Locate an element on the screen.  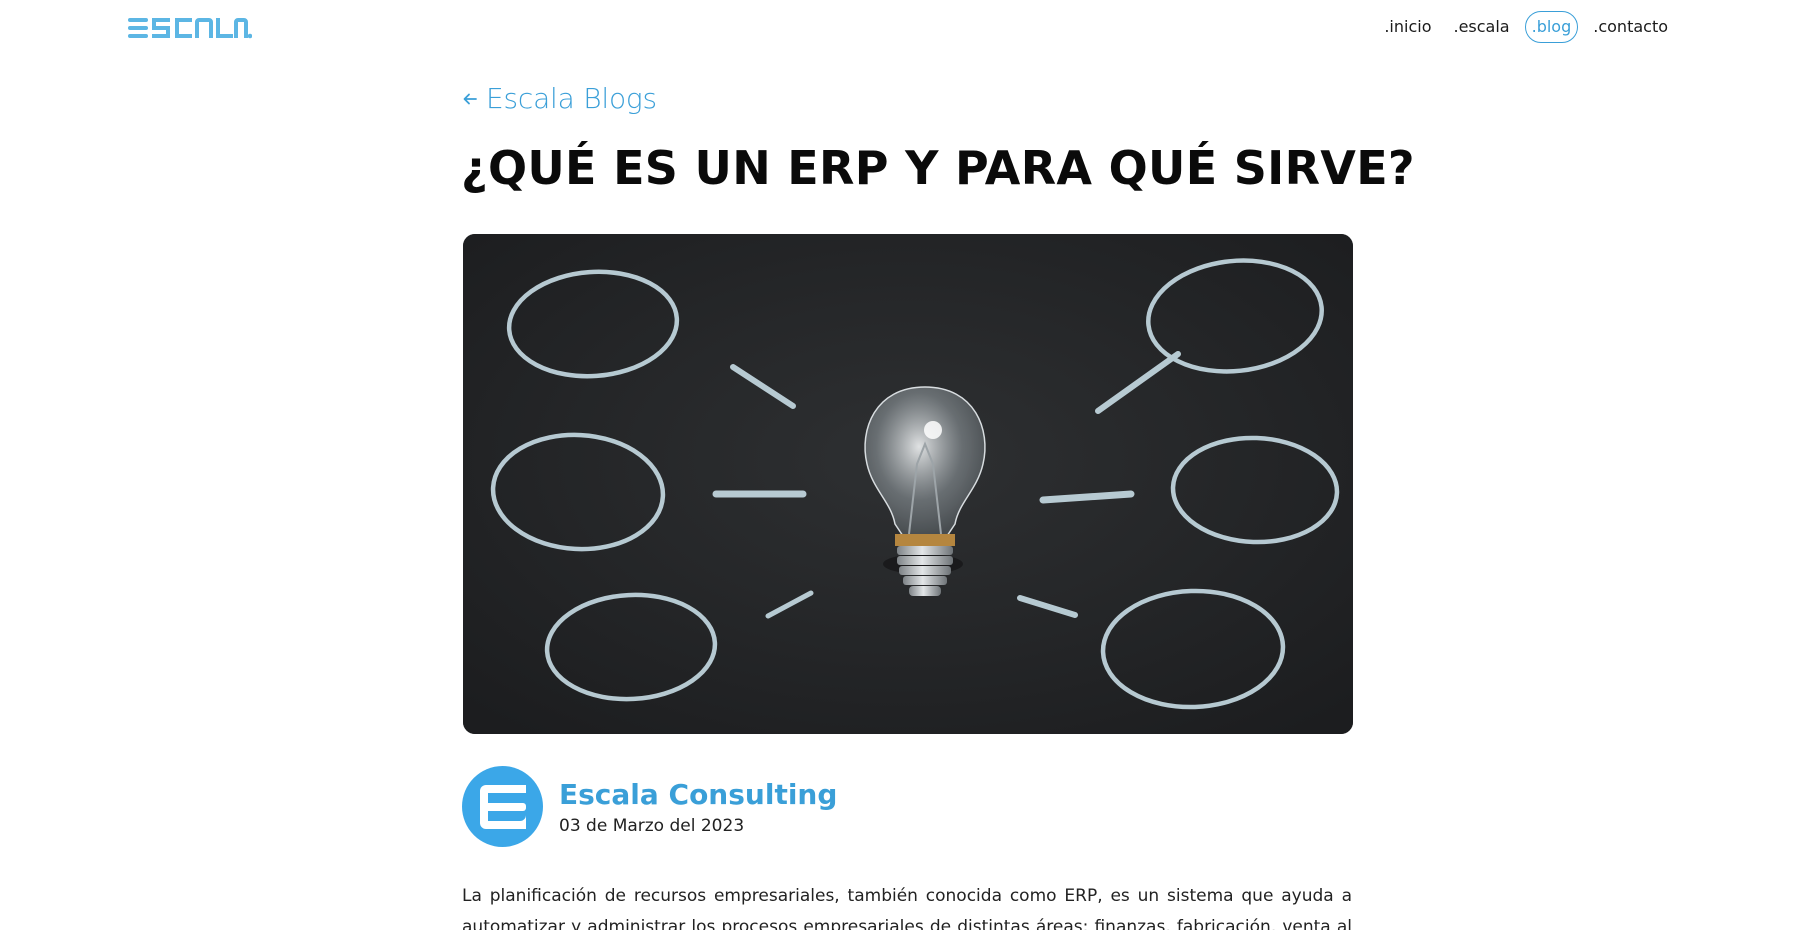
escala-e-icon is located at coordinates (502, 806).